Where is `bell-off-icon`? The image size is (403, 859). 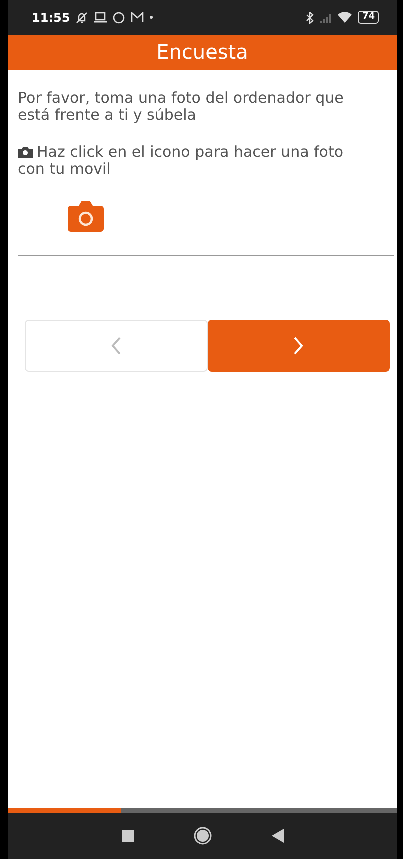 bell-off-icon is located at coordinates (82, 18).